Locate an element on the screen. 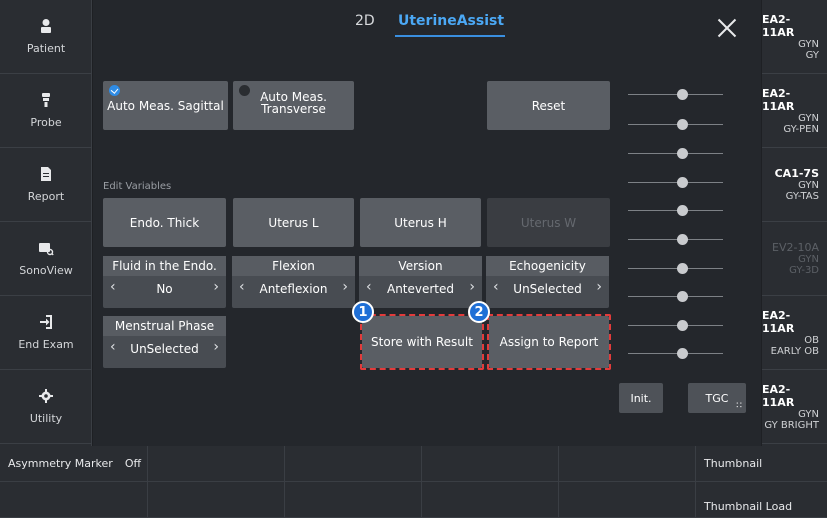  version-selector: Version ‹ Anteverted › is located at coordinates (420, 282).